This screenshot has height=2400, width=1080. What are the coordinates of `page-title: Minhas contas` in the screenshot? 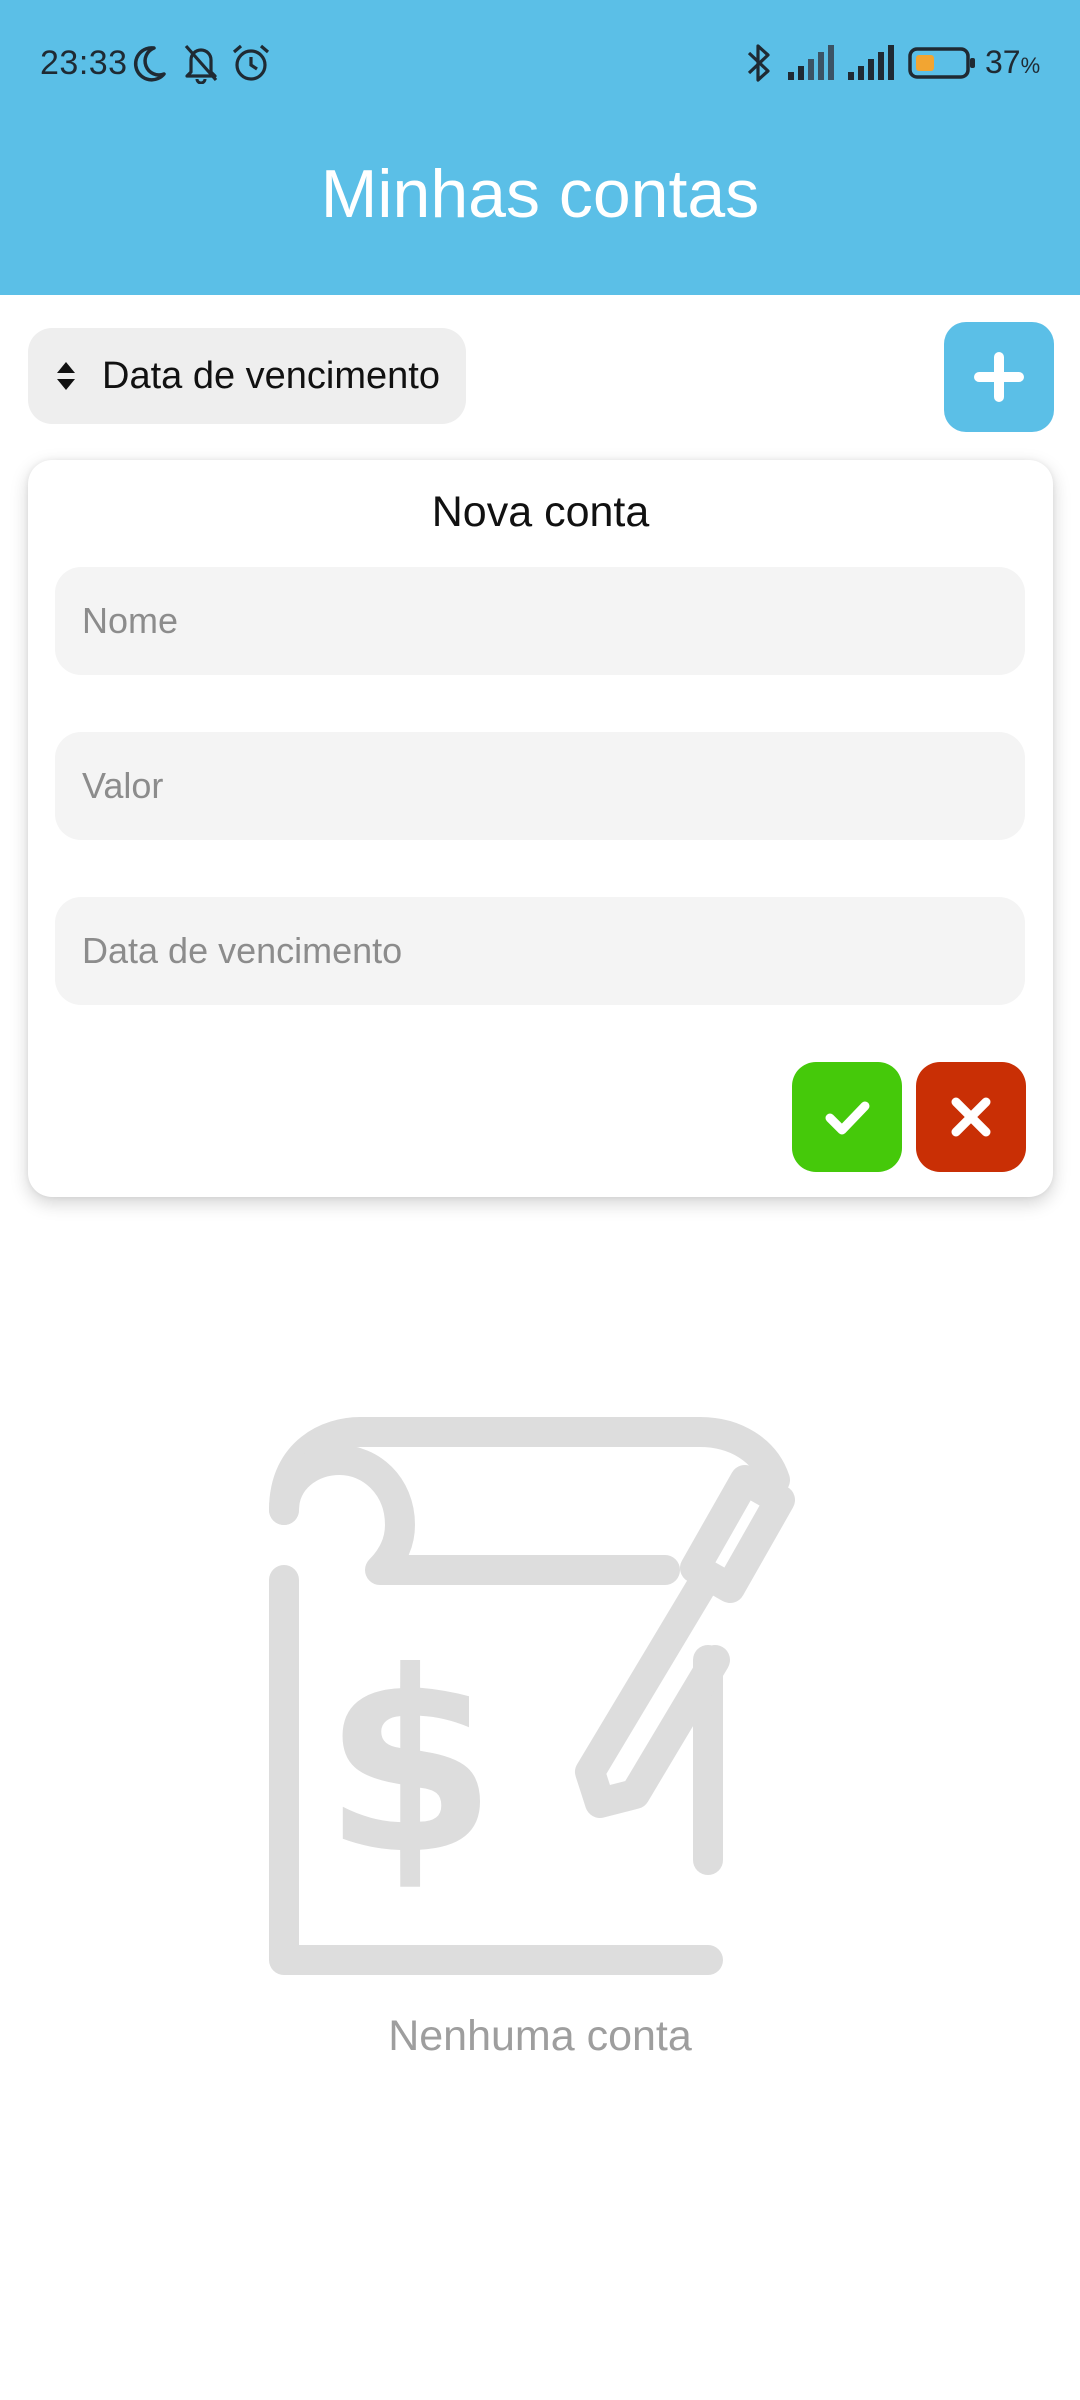 It's located at (540, 194).